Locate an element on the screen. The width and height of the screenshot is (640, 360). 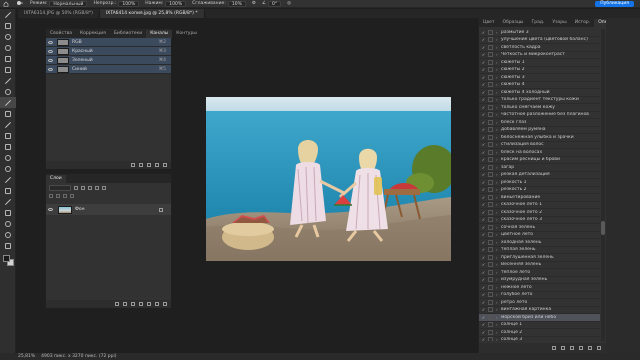
frame-tool-icon is located at coordinates (8, 69).